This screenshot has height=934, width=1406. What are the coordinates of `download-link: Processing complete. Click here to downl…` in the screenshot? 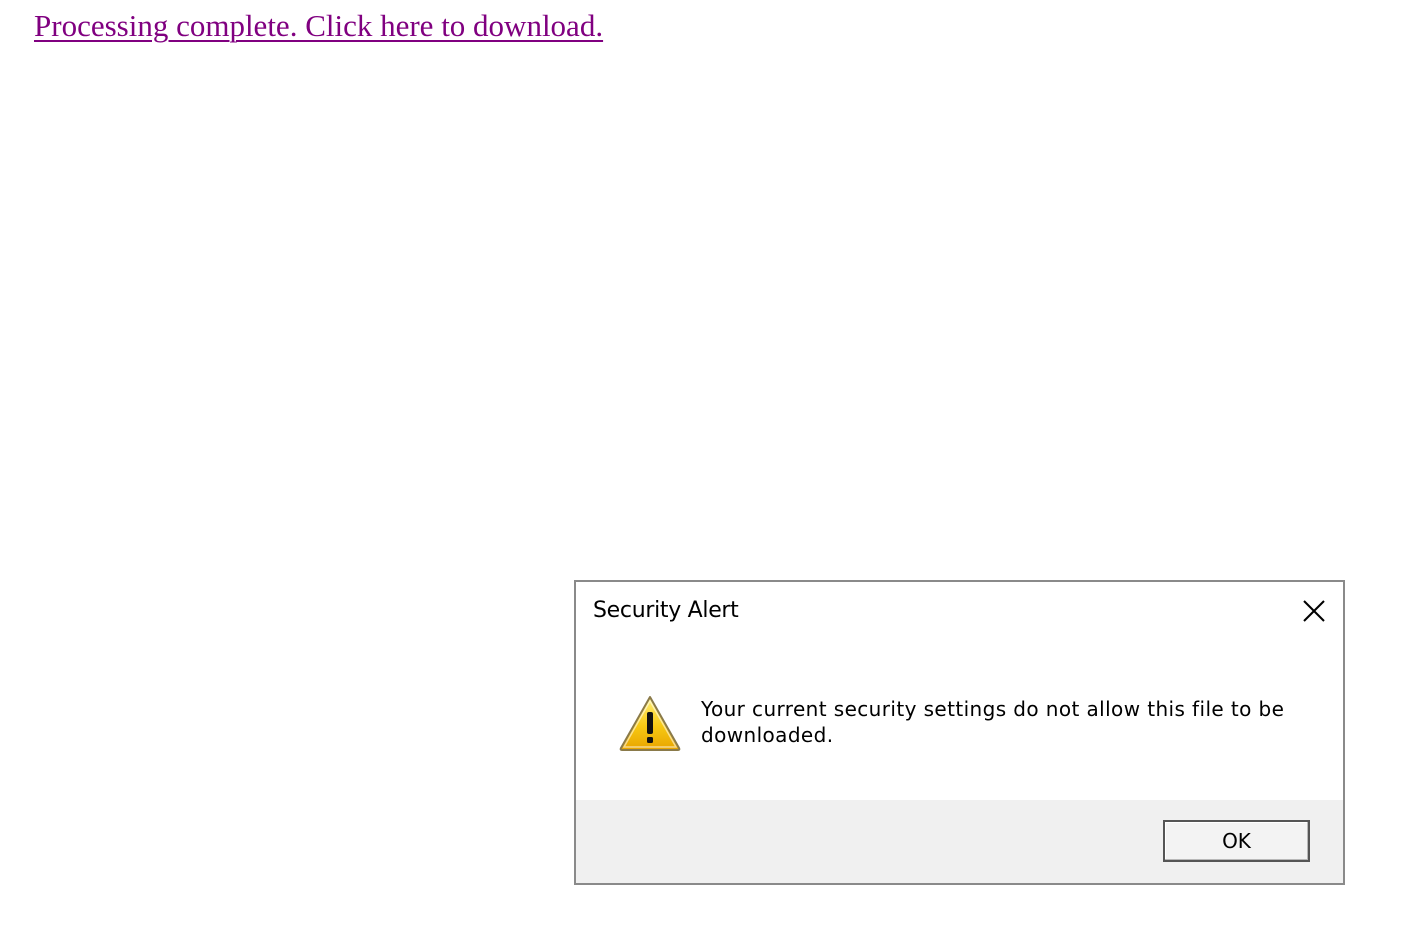 It's located at (318, 26).